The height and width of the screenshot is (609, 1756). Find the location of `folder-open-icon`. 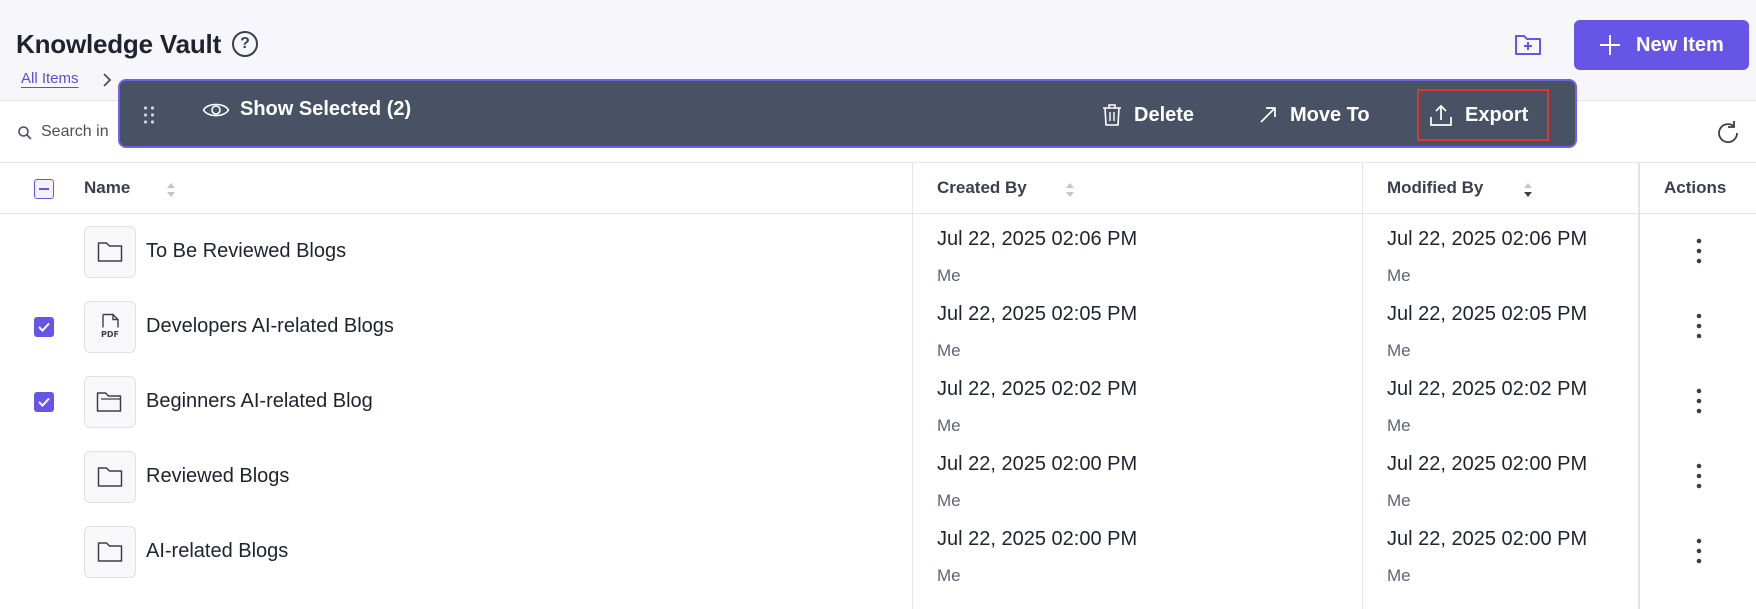

folder-open-icon is located at coordinates (109, 402).